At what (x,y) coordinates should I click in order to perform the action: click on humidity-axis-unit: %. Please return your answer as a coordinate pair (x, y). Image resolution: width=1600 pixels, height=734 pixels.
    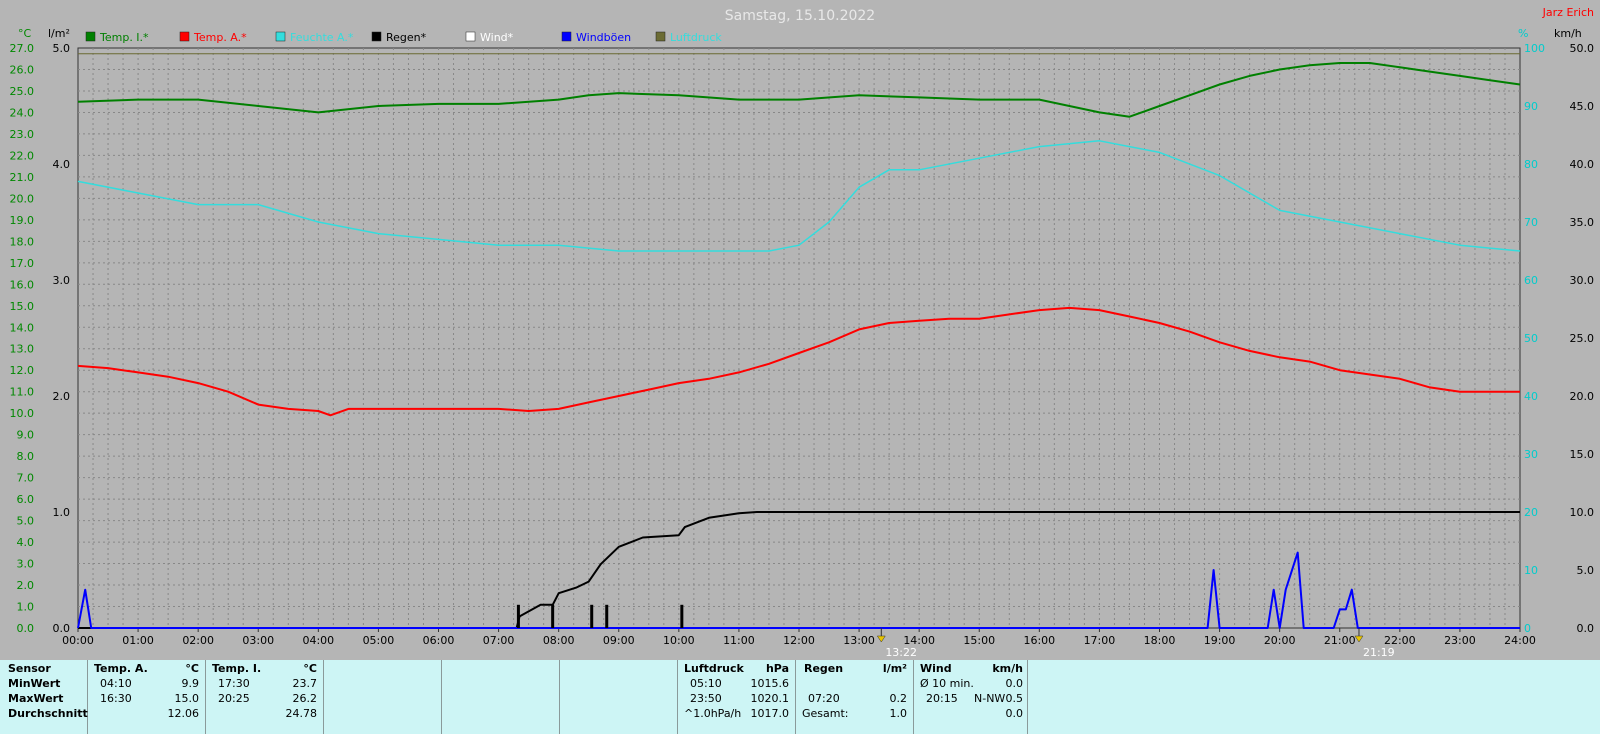
    Looking at the image, I should click on (1523, 33).